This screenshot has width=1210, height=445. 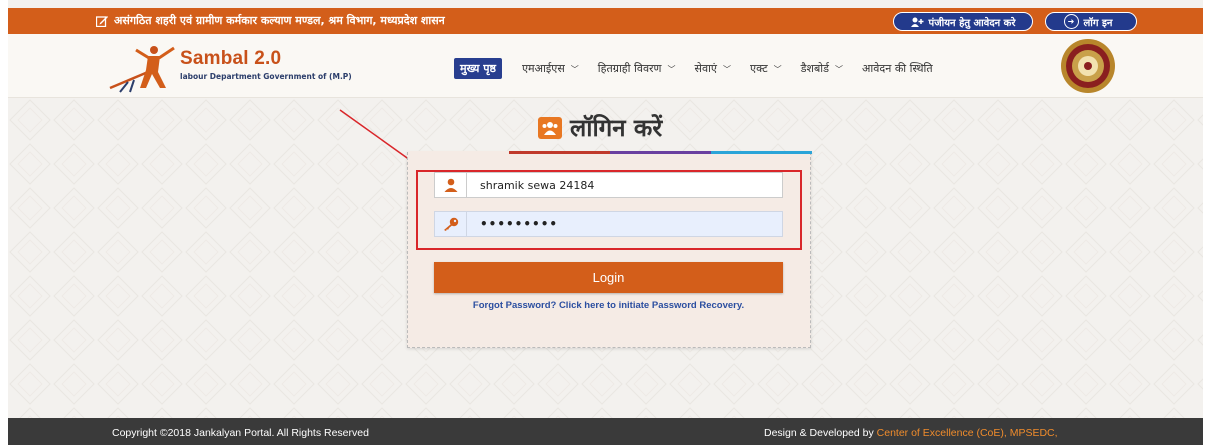 What do you see at coordinates (617, 185) in the screenshot?
I see `username-input` at bounding box center [617, 185].